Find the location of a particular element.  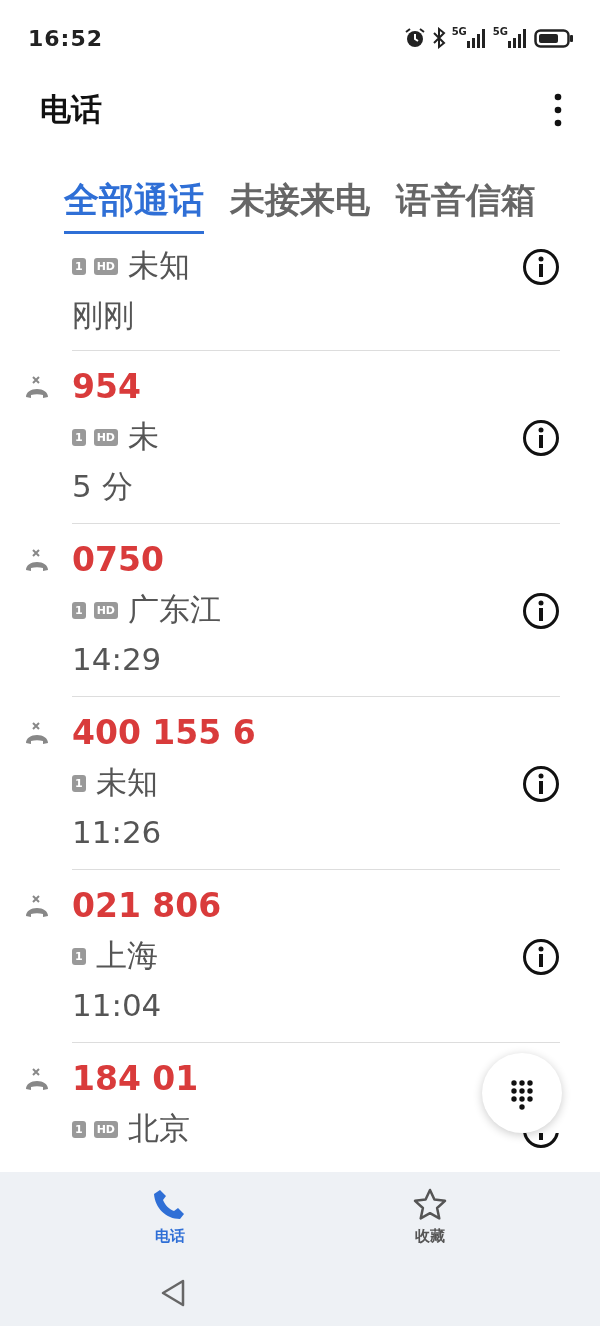

nav-tab: 电话 is located at coordinates (170, 1216).